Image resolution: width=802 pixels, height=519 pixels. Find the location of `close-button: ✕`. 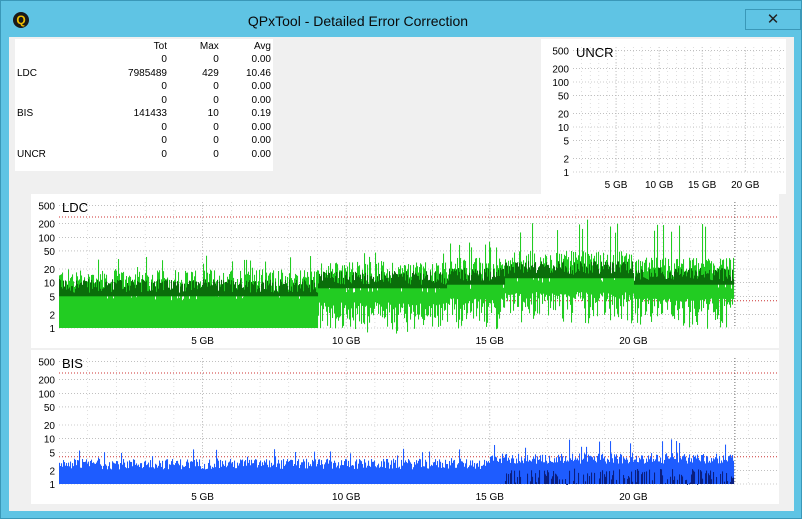

close-button: ✕ is located at coordinates (773, 19).